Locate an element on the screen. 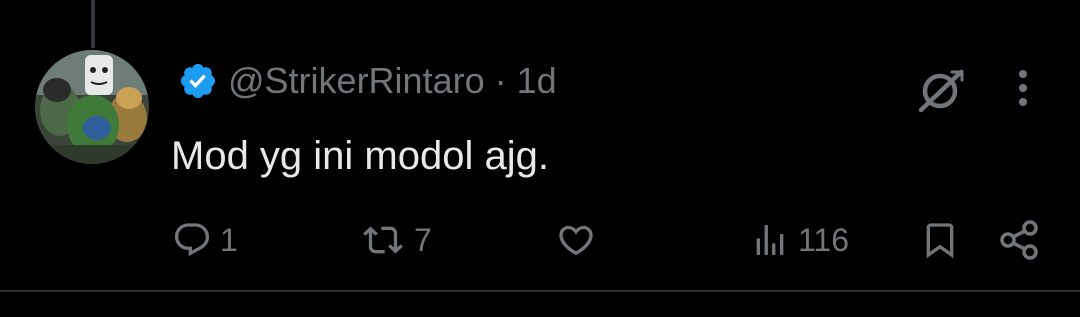  bookmark-button is located at coordinates (940, 240).